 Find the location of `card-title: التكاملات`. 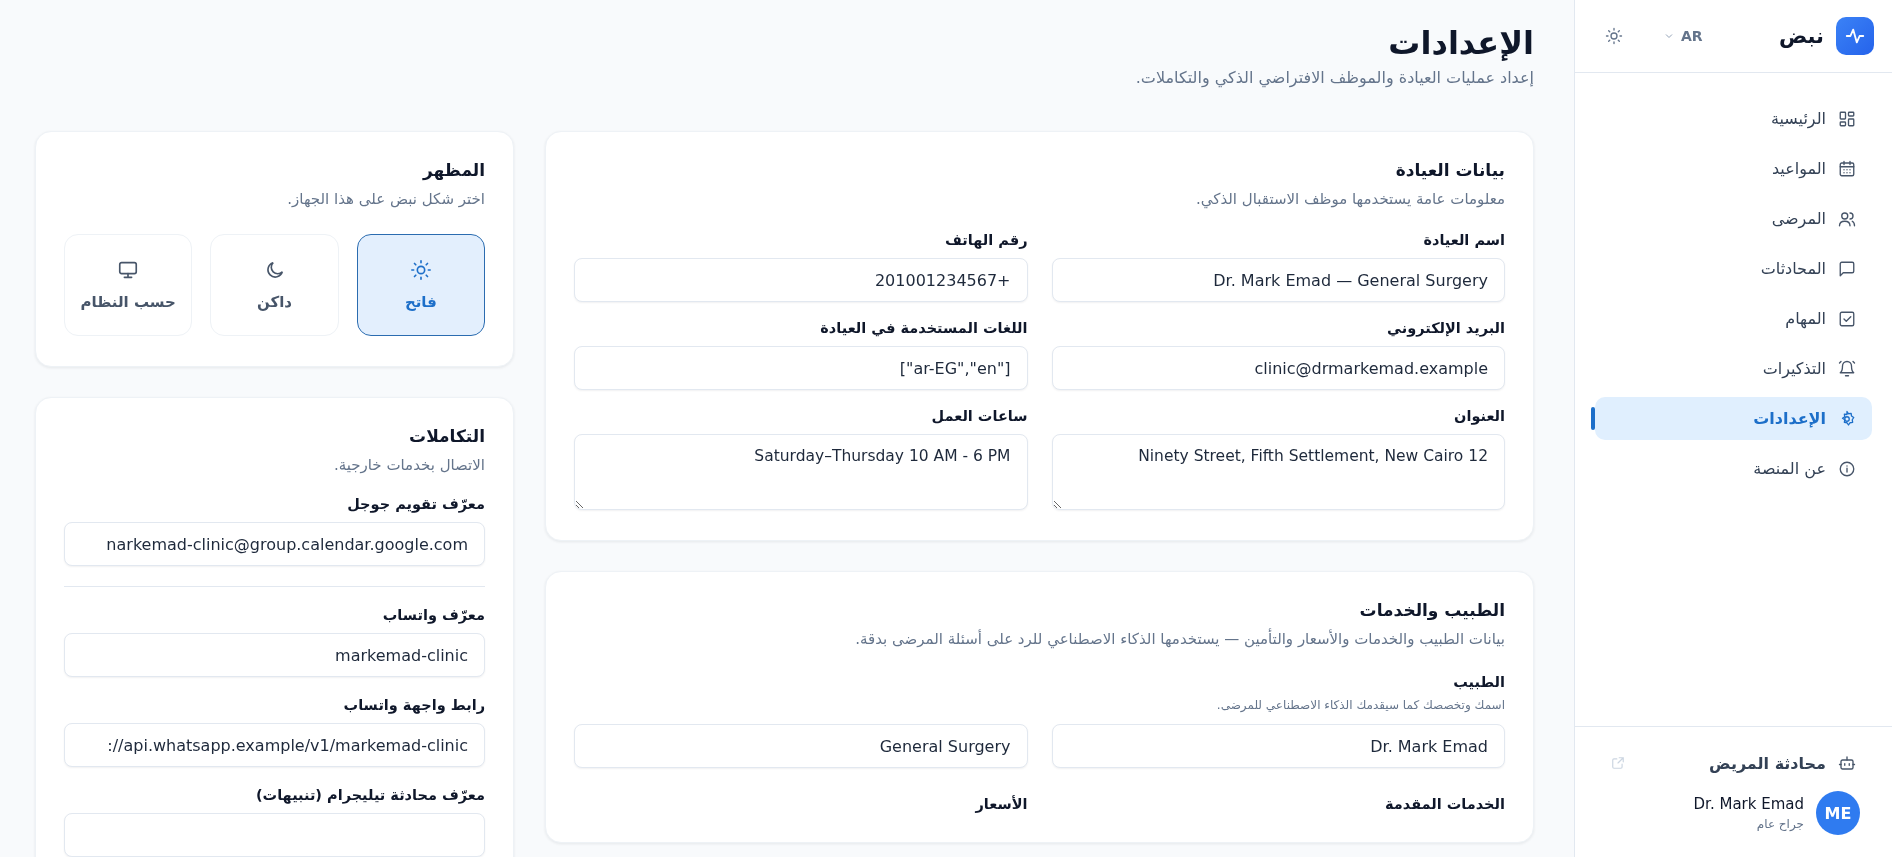

card-title: التكاملات is located at coordinates (446, 436).